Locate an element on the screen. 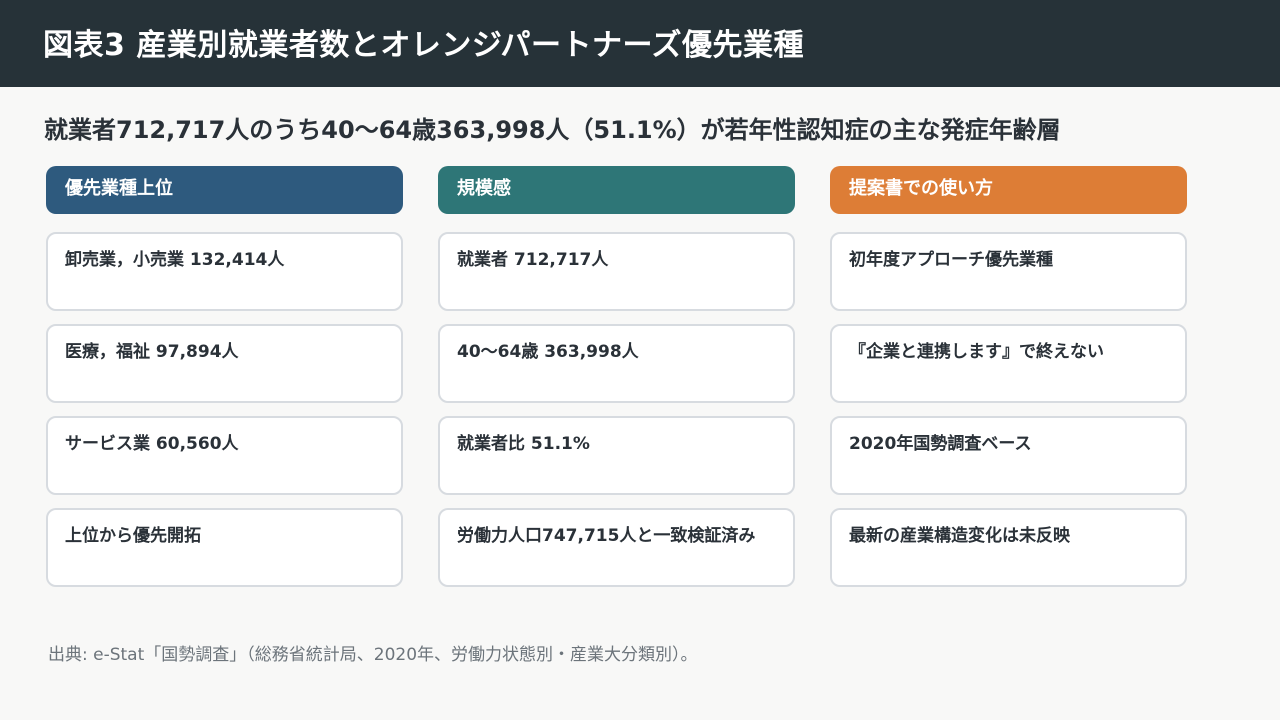 Image resolution: width=1280 pixels, height=720 pixels. card-scale-2: 40〜64歳 363,998人 is located at coordinates (616, 363).